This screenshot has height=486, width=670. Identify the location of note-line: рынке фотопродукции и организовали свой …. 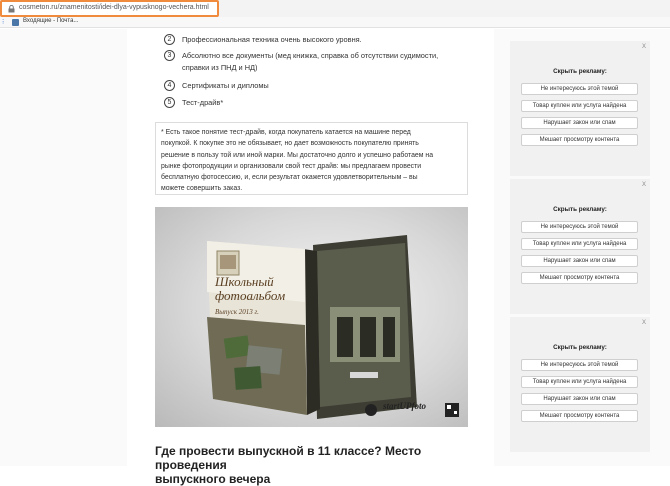
(291, 166).